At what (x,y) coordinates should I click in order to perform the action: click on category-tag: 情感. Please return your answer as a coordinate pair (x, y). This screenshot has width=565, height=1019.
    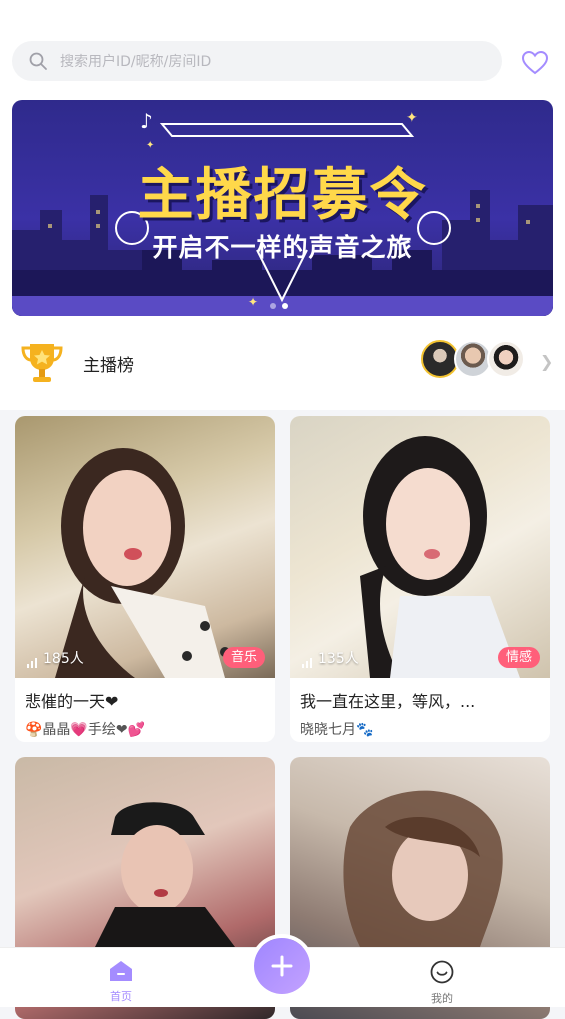
    Looking at the image, I should click on (518, 657).